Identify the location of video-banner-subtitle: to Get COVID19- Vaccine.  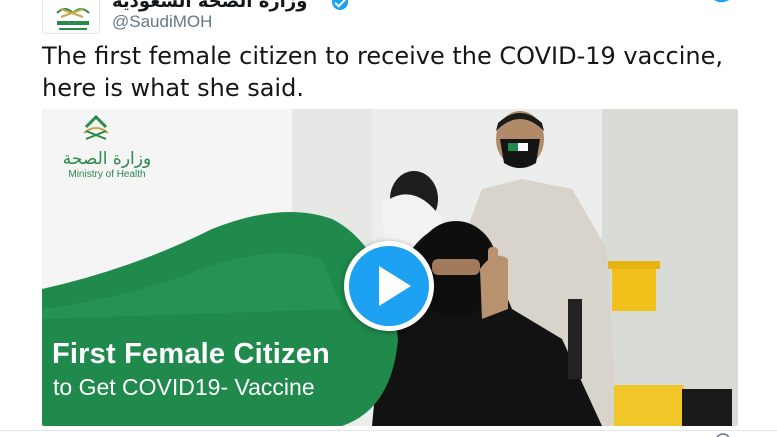
(184, 387).